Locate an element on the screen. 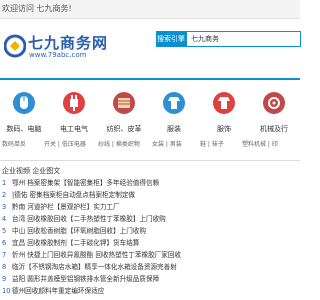 Image resolution: width=320 pixels, height=300 pixels. logo-brand-text: 七九商务网 is located at coordinates (68, 43).